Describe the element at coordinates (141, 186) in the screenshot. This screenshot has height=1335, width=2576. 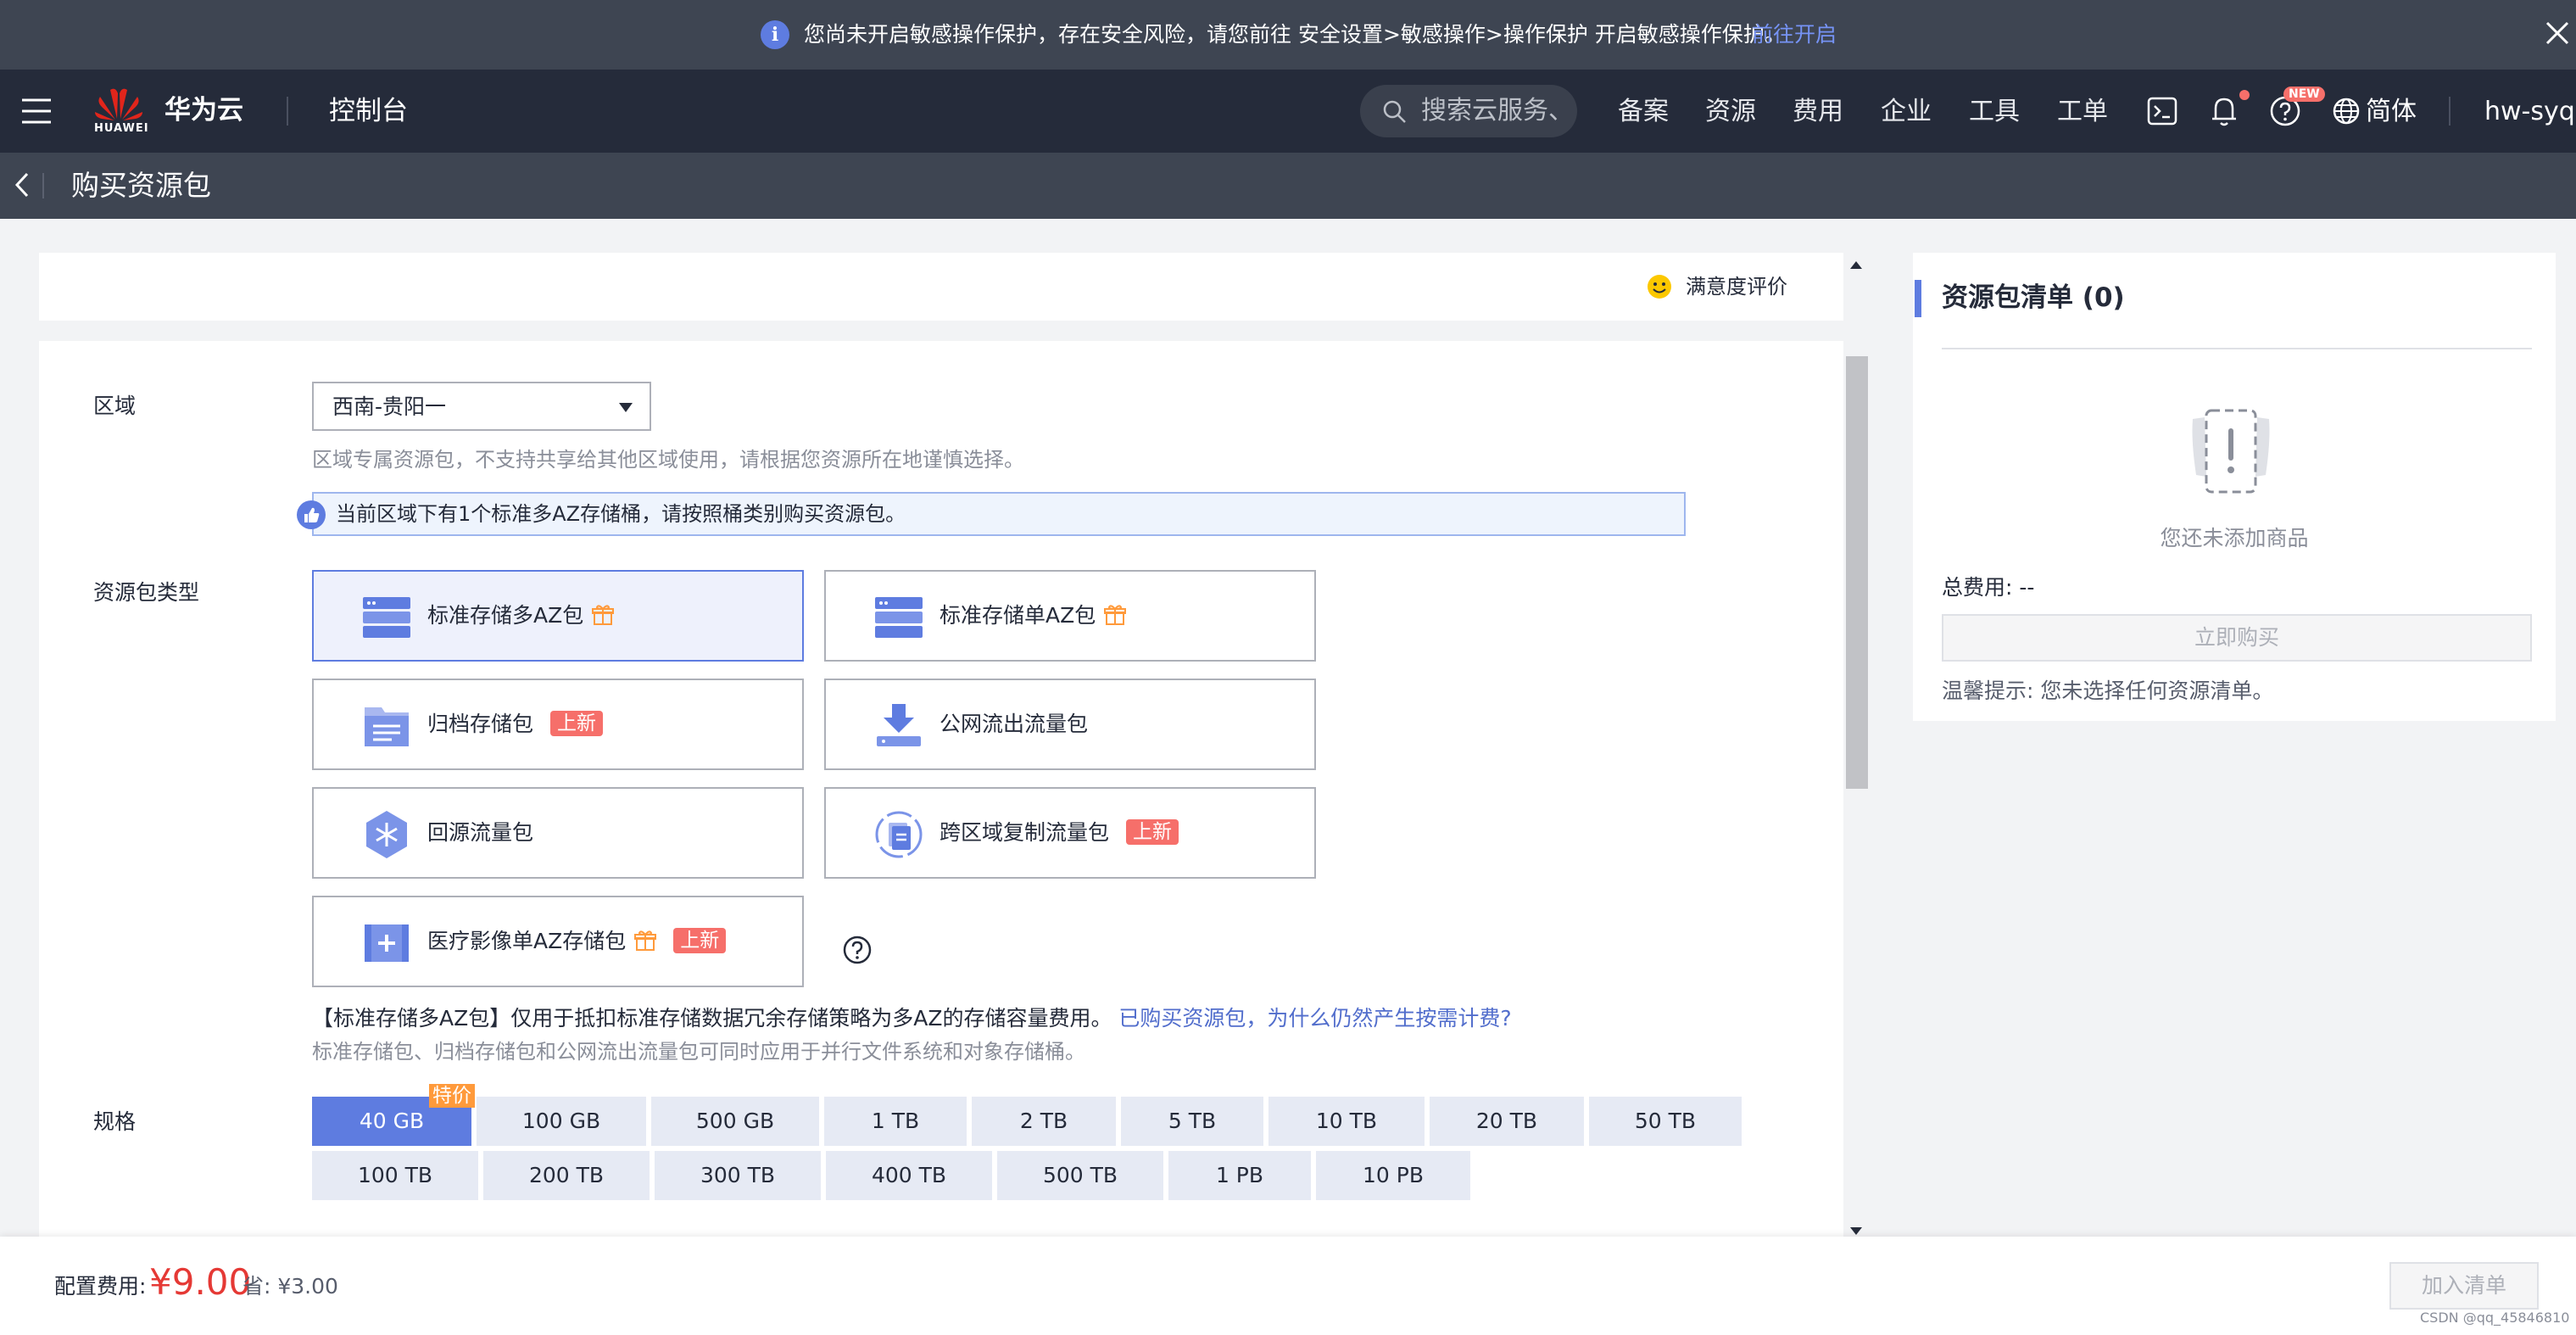
I see `page-title: 购买资源包` at that location.